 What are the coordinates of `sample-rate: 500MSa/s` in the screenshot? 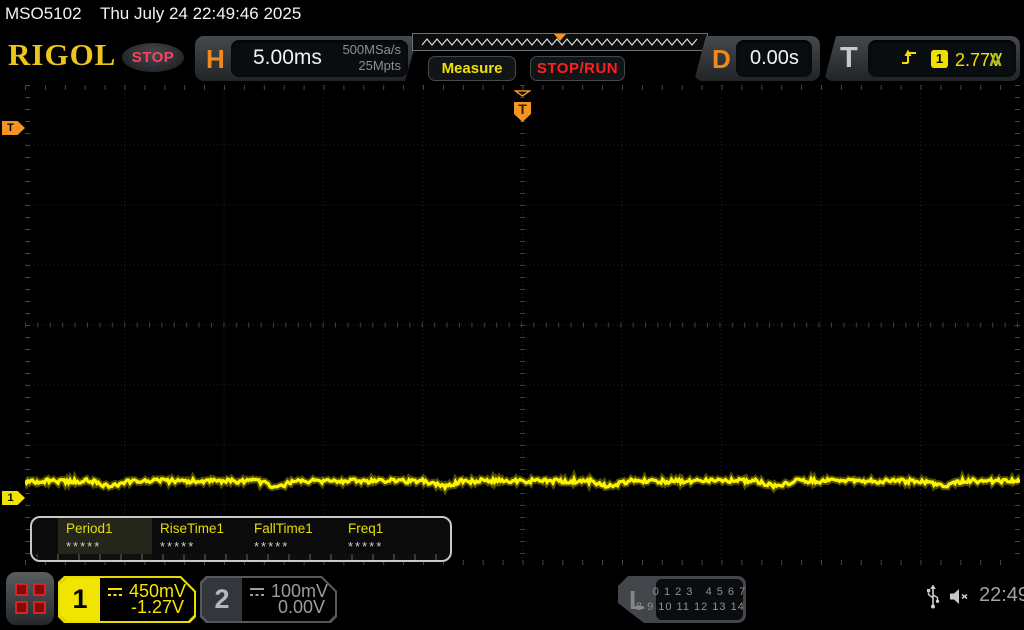 It's located at (371, 49).